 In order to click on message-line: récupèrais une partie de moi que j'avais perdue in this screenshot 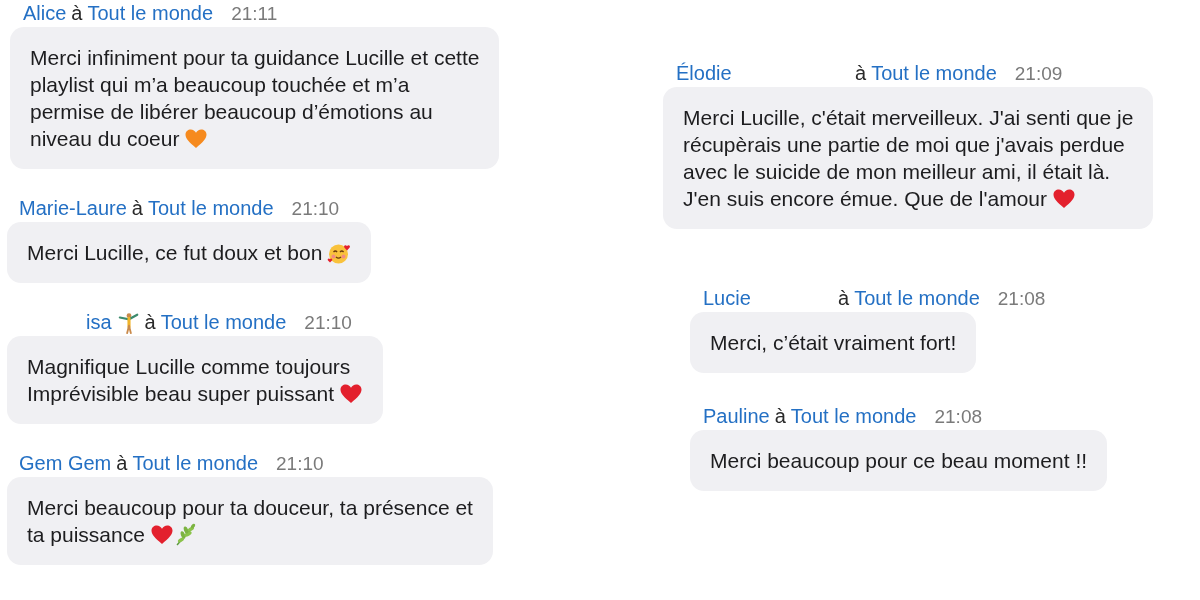, I will do `click(904, 145)`.